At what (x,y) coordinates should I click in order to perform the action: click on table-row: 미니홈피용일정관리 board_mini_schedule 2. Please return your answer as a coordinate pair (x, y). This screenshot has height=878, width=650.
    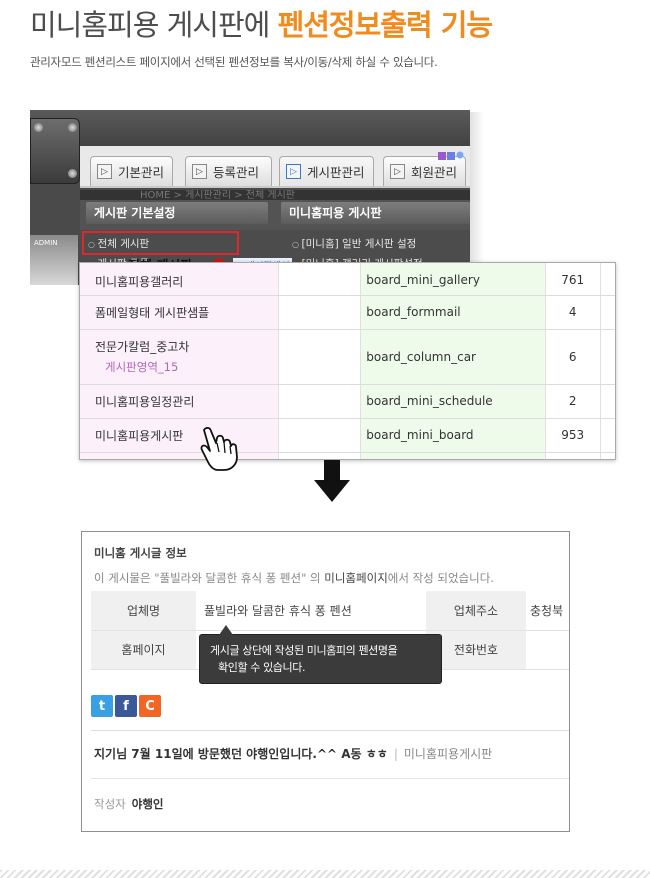
    Looking at the image, I should click on (347, 401).